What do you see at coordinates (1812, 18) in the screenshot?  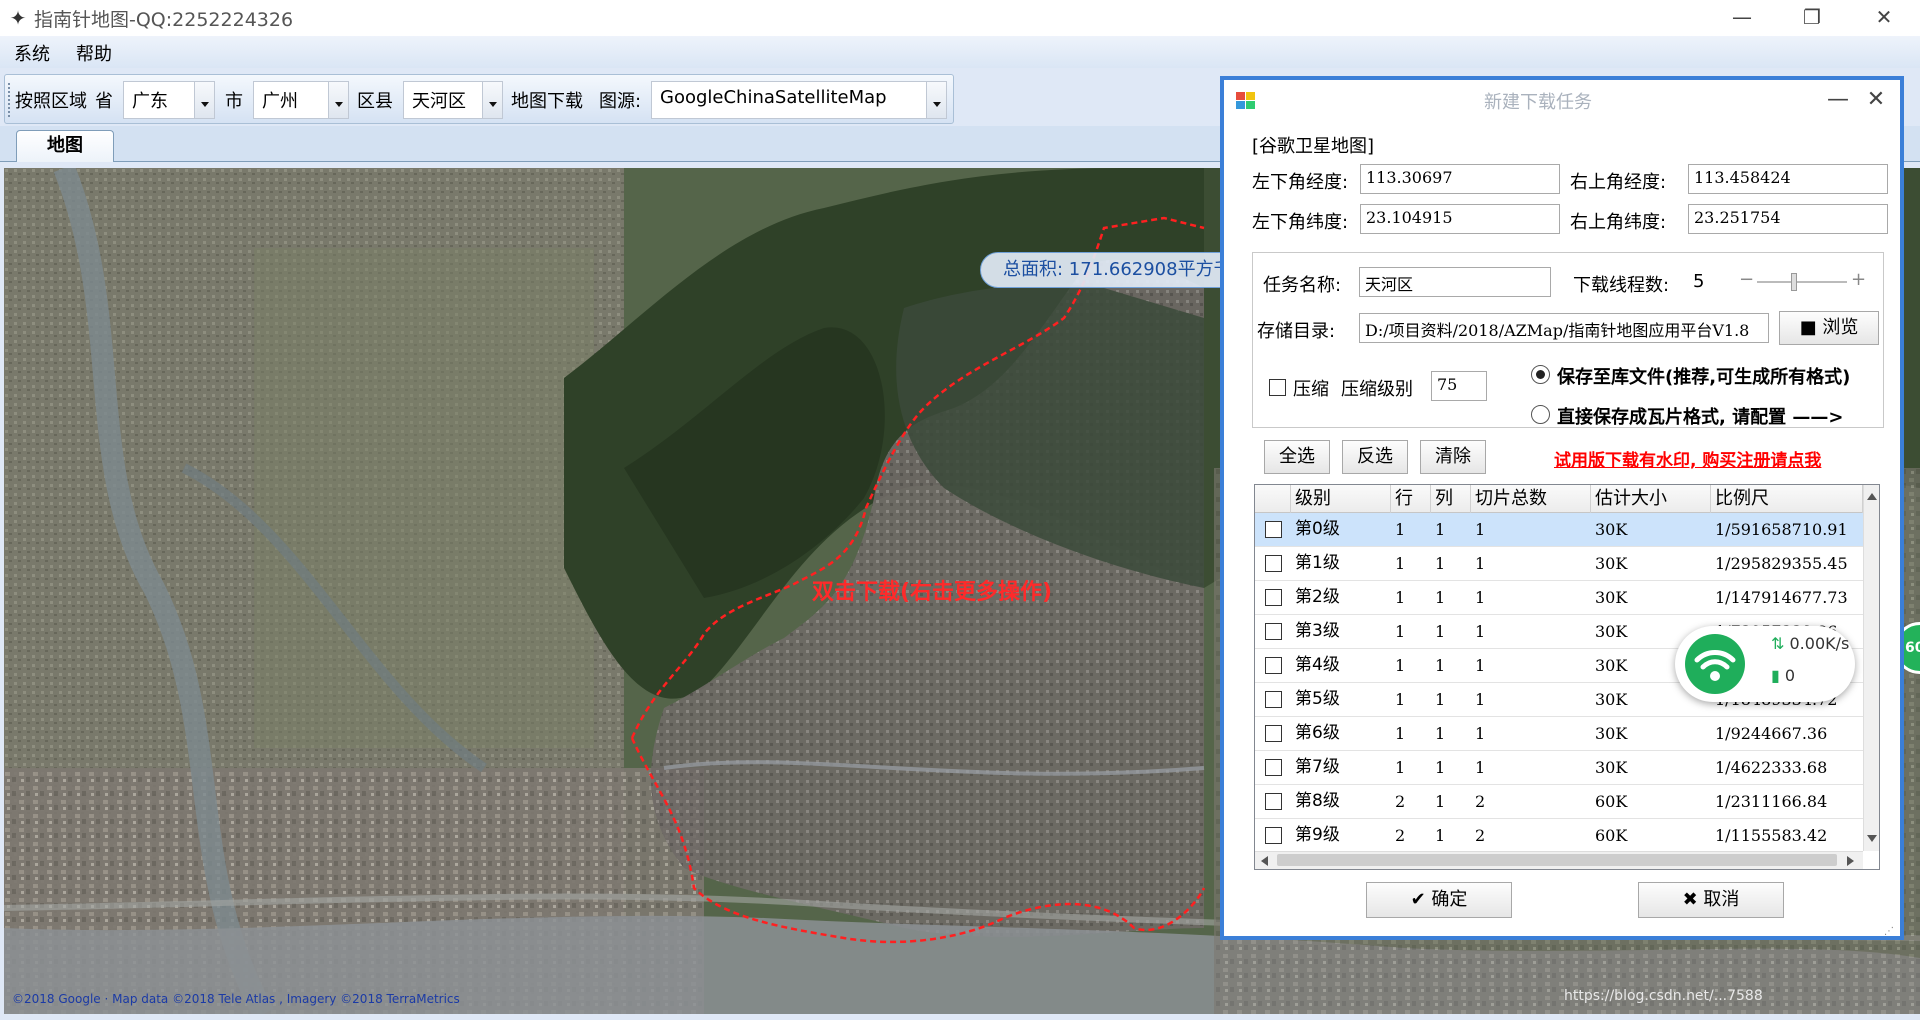 I see `restore-icon: ❐` at bounding box center [1812, 18].